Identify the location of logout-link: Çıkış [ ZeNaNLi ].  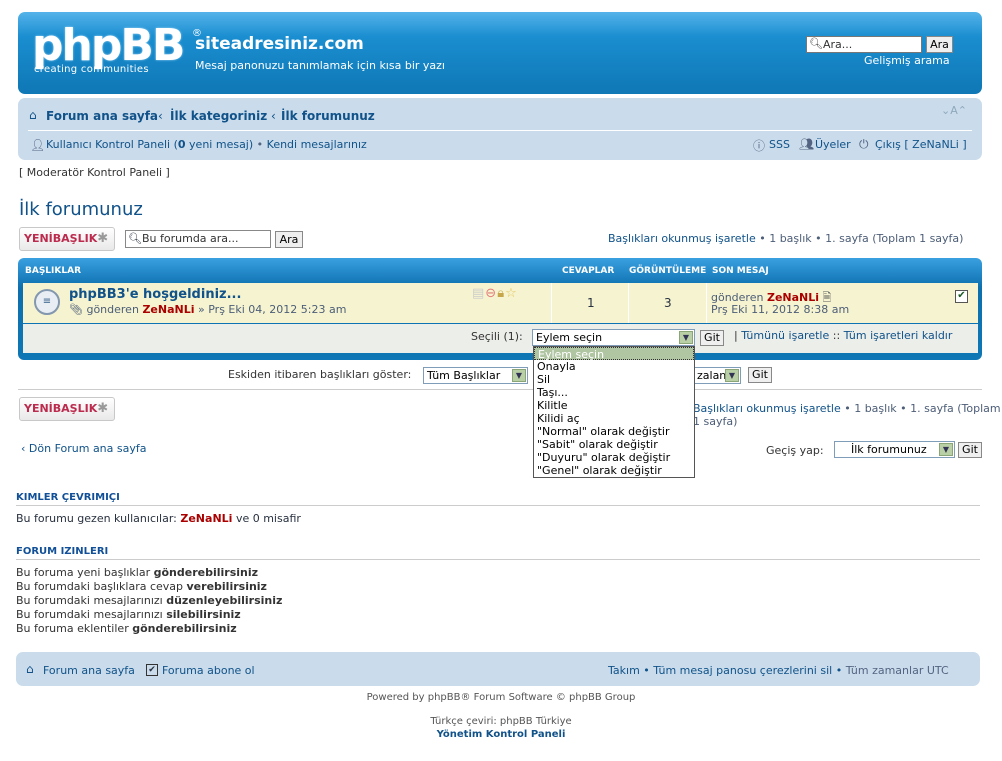
(921, 144).